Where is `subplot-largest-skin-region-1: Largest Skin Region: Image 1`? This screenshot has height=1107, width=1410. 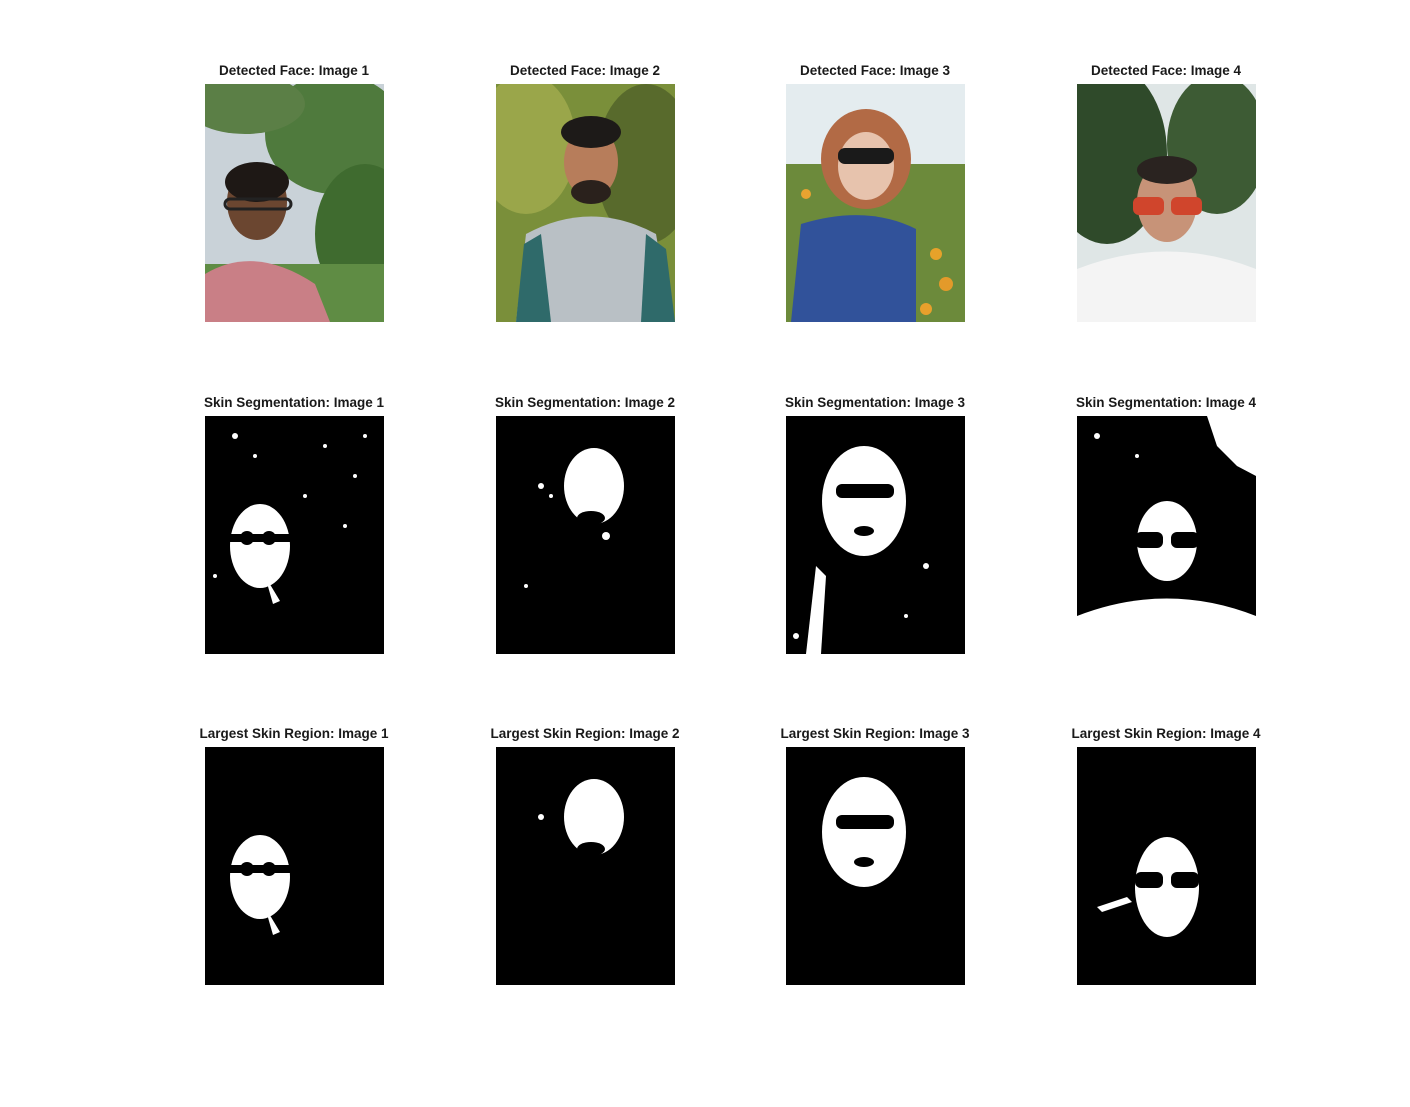 subplot-largest-skin-region-1: Largest Skin Region: Image 1 is located at coordinates (294, 863).